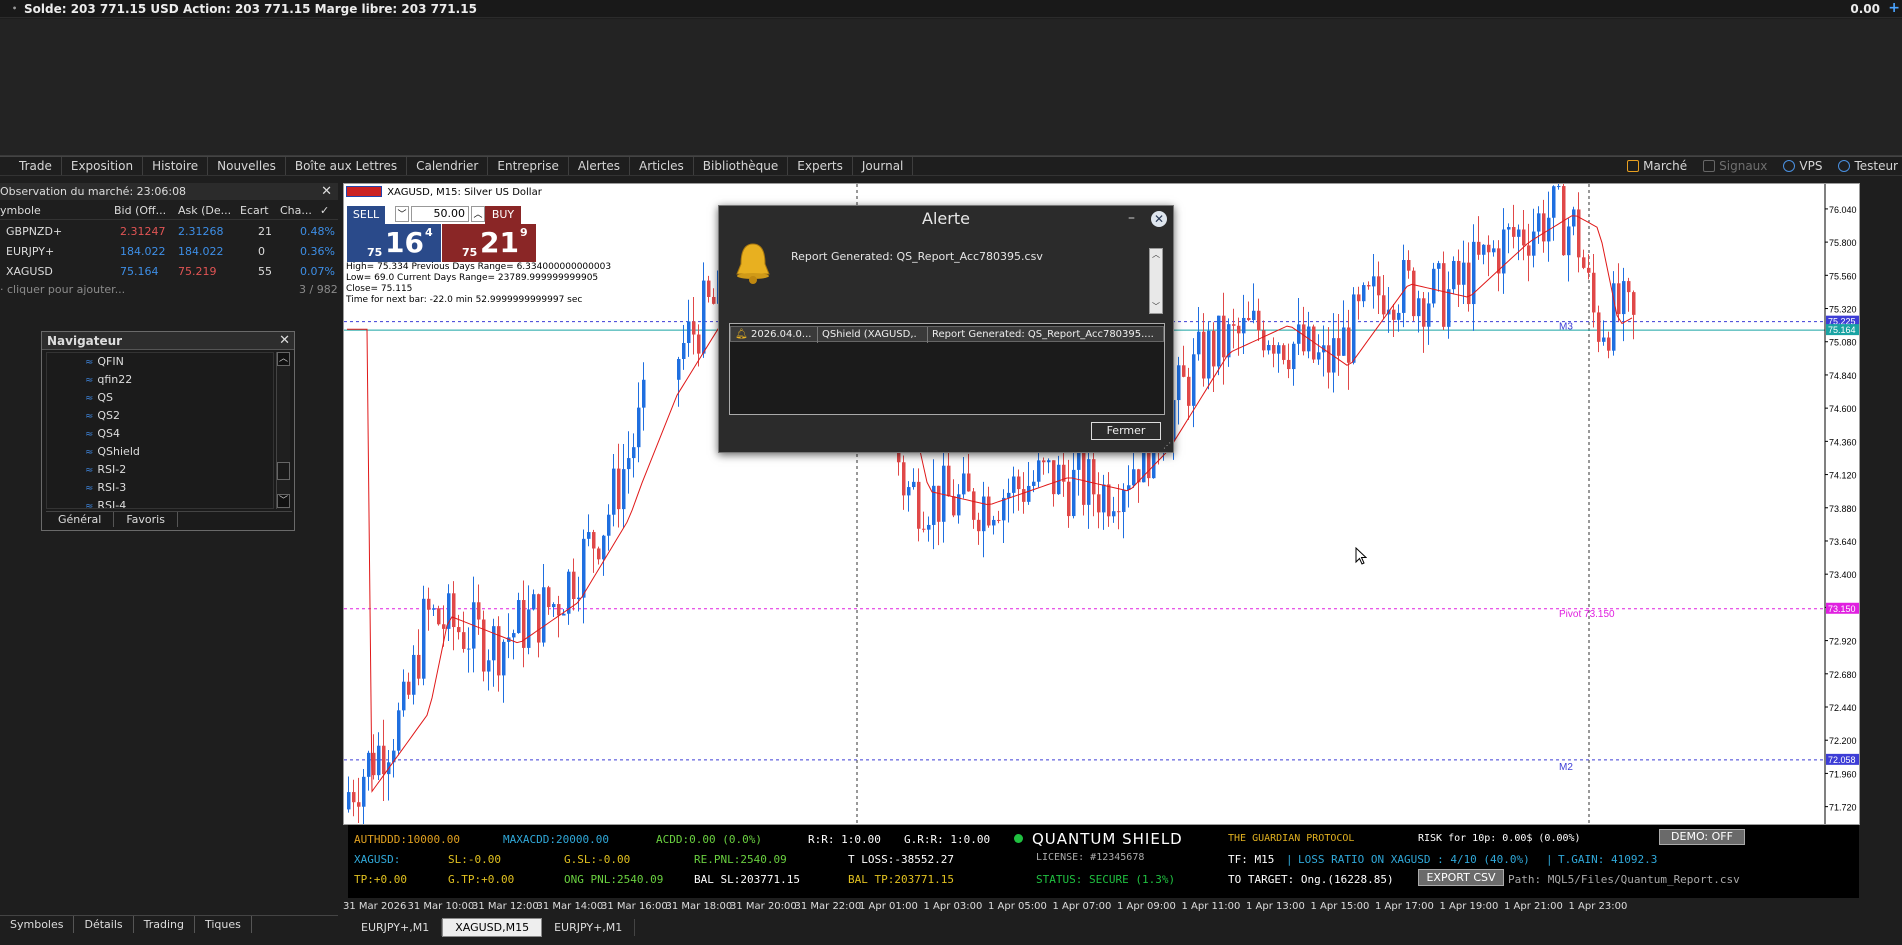 The image size is (1902, 945). I want to click on alert-message-scrollbar: ︿ ﹀, so click(1156, 281).